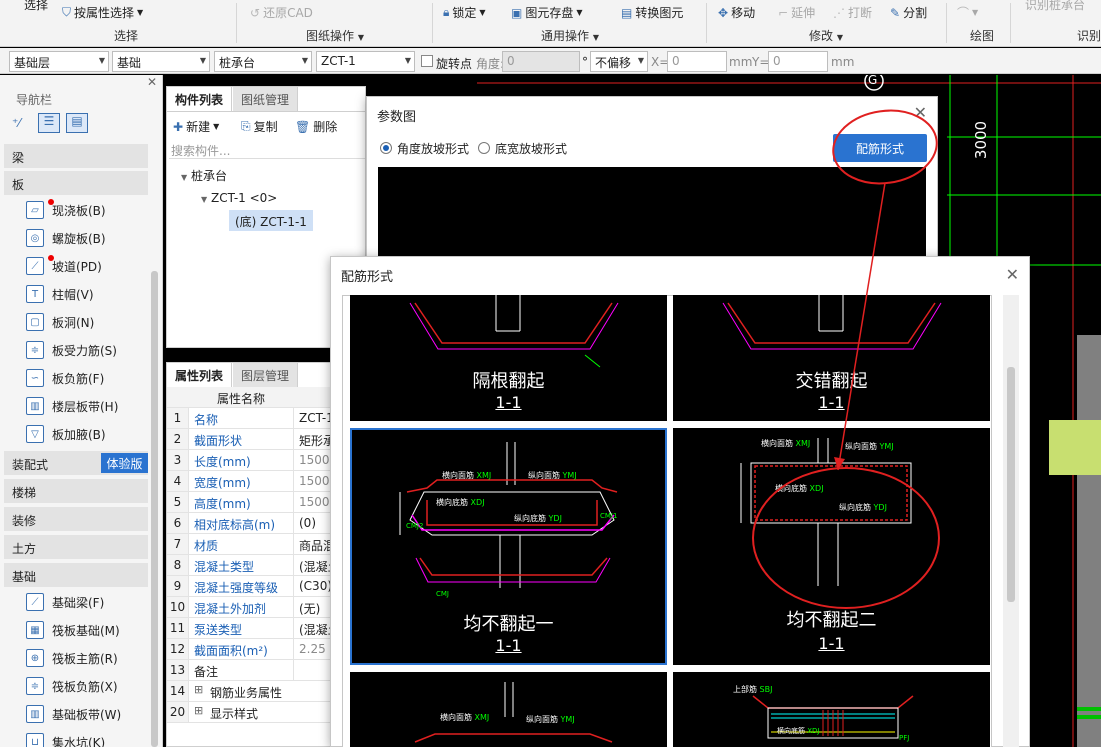 Image resolution: width=1101 pixels, height=747 pixels. What do you see at coordinates (798, 61) in the screenshot?
I see `y-input: 0` at bounding box center [798, 61].